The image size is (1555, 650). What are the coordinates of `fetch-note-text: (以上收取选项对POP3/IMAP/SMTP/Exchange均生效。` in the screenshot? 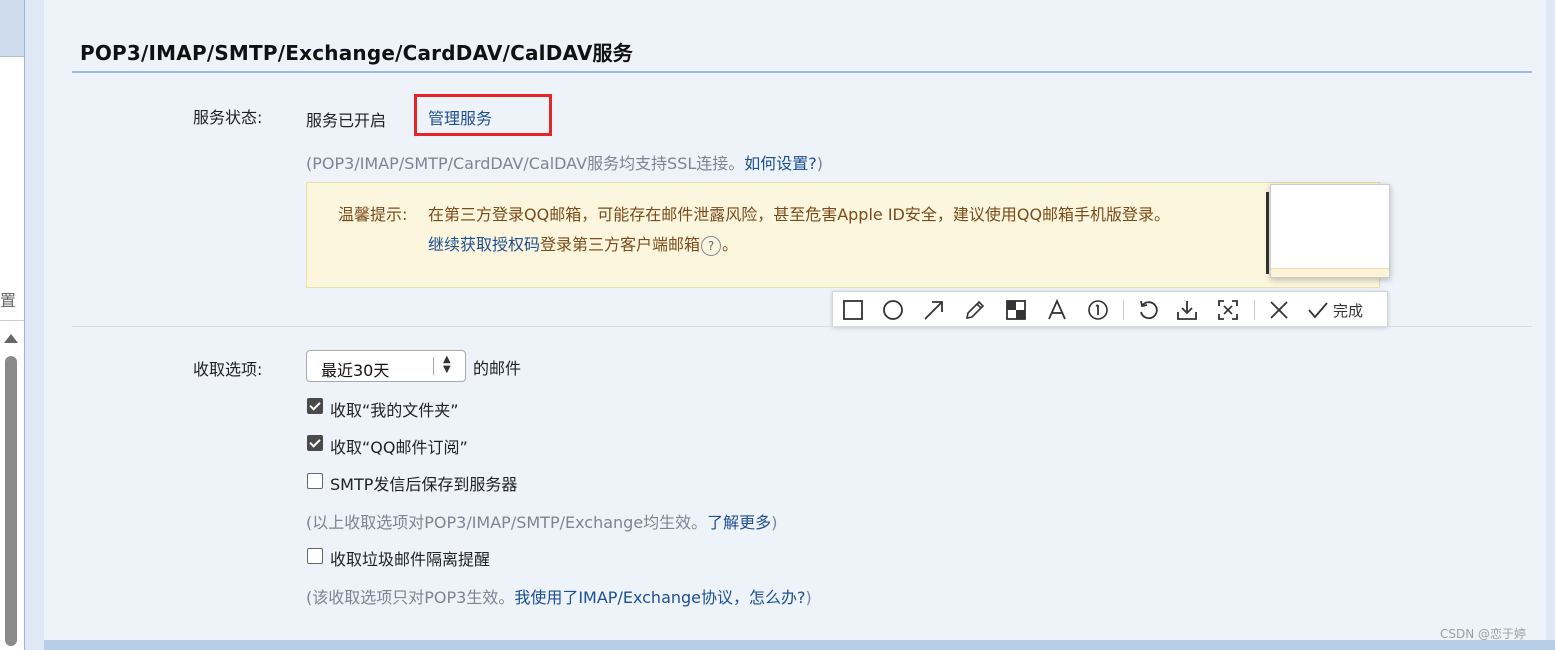 It's located at (507, 522).